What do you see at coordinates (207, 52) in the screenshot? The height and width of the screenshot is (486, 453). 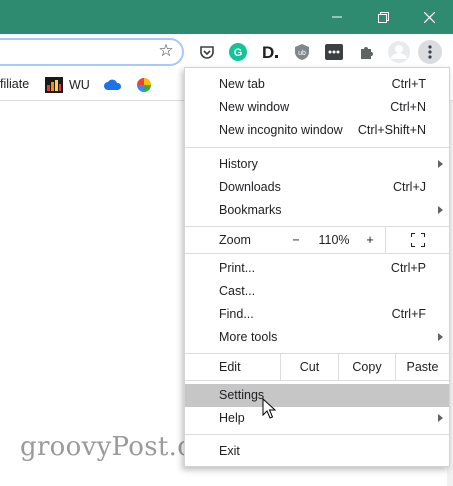 I see `pocket-icon` at bounding box center [207, 52].